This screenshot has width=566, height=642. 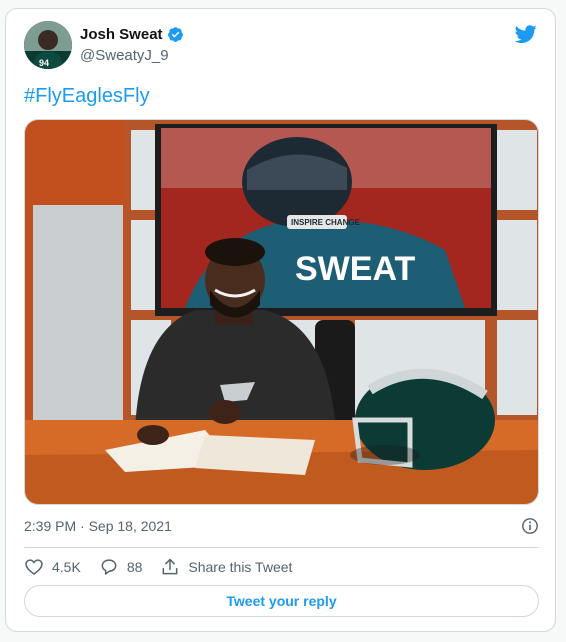 What do you see at coordinates (44, 63) in the screenshot?
I see `svg-text: 94` at bounding box center [44, 63].